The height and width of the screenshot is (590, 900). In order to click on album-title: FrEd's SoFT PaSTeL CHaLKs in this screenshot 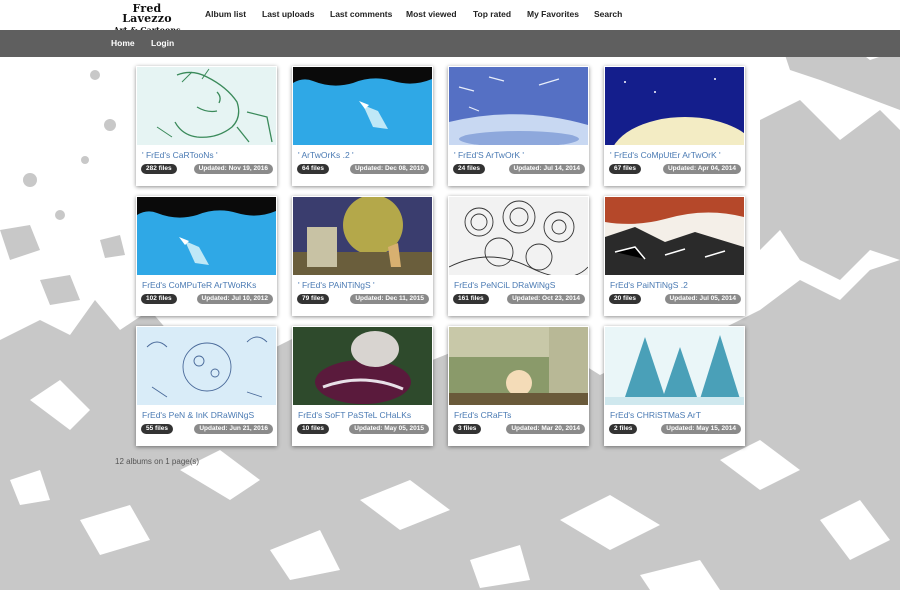, I will do `click(364, 415)`.